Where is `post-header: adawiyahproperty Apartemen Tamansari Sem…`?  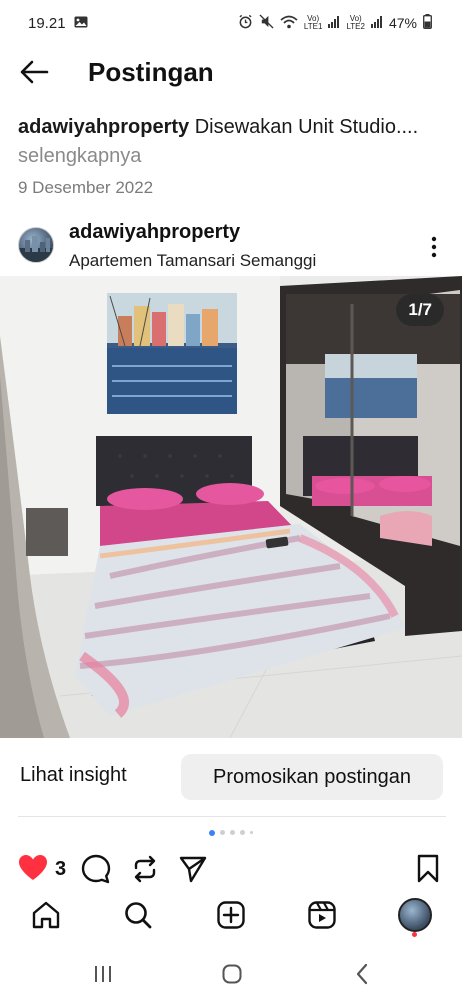
post-header: adawiyahproperty Apartemen Tamansari Sem… is located at coordinates (233, 246).